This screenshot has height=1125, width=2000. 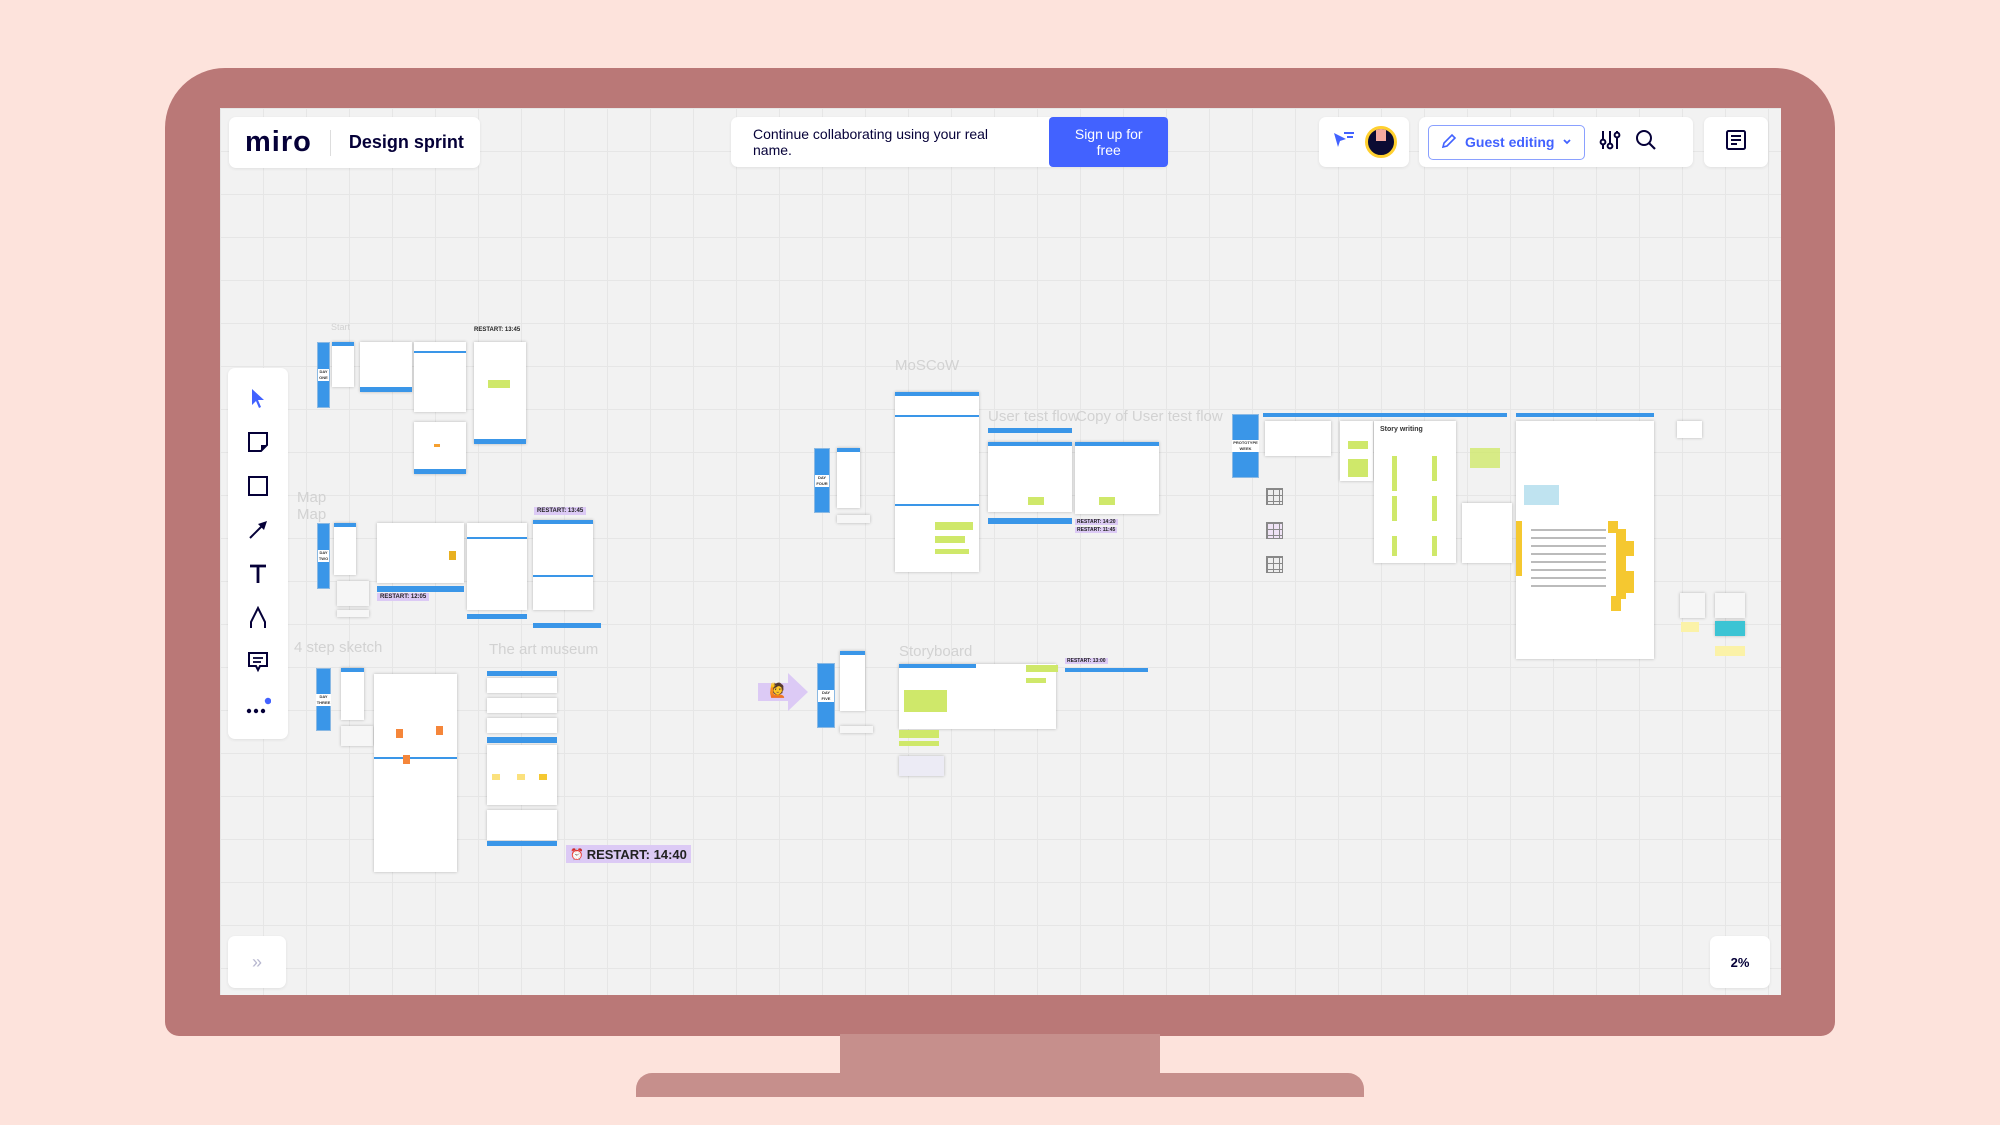 I want to click on double-chevron-right-icon: », so click(x=256, y=961).